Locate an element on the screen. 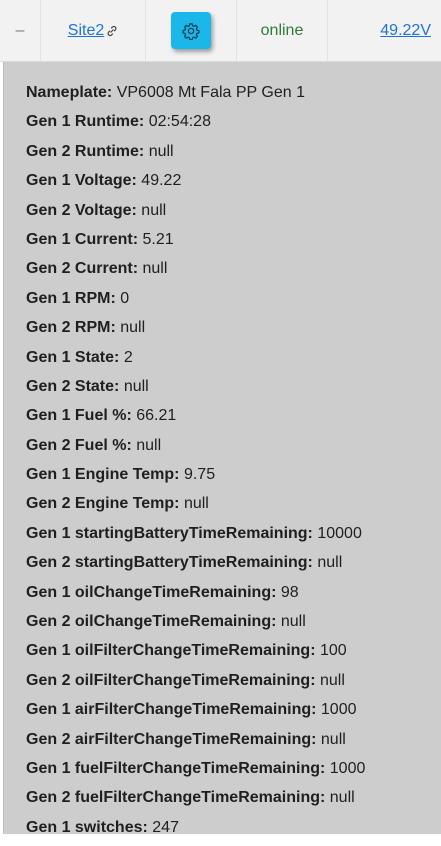  collapse-toggle: – is located at coordinates (20, 30).